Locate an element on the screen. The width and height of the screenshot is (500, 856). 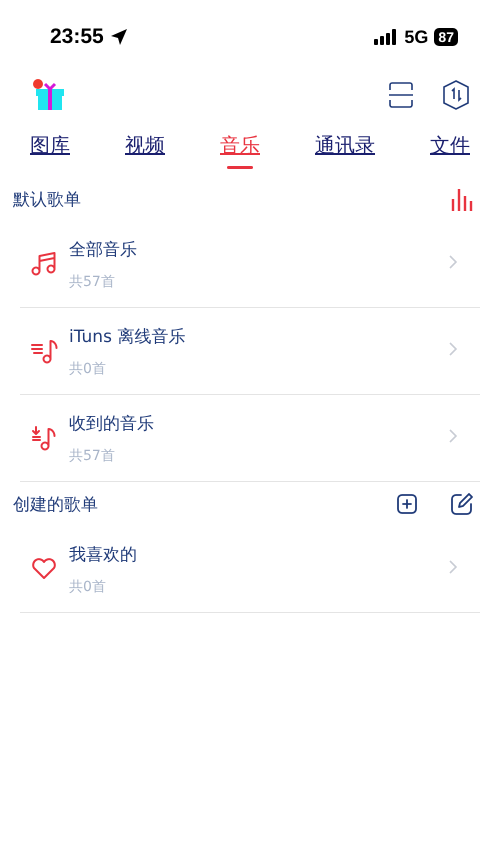
playlist-title: iTuns 离线音乐 is located at coordinates (258, 336).